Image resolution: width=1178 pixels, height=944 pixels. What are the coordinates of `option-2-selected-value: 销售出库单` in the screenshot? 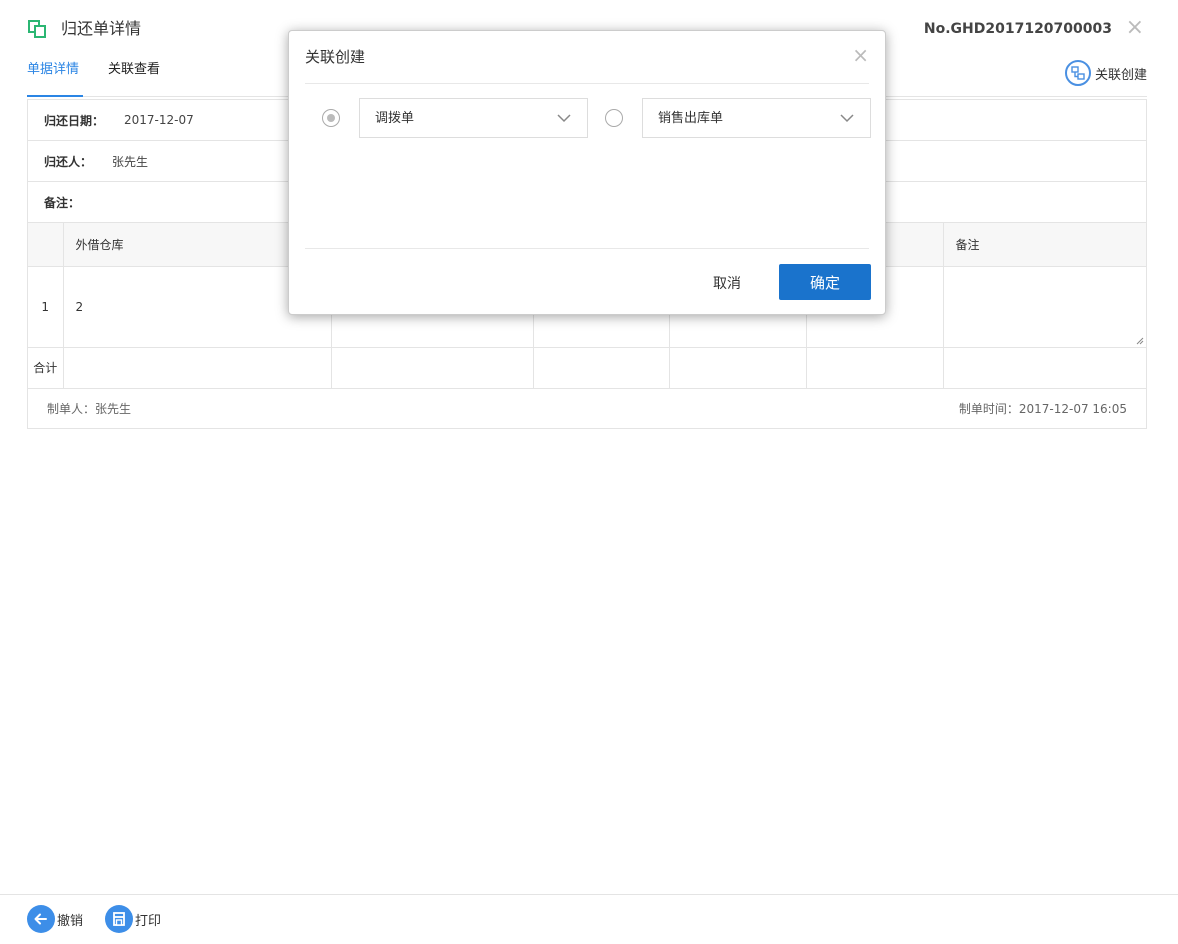 It's located at (691, 118).